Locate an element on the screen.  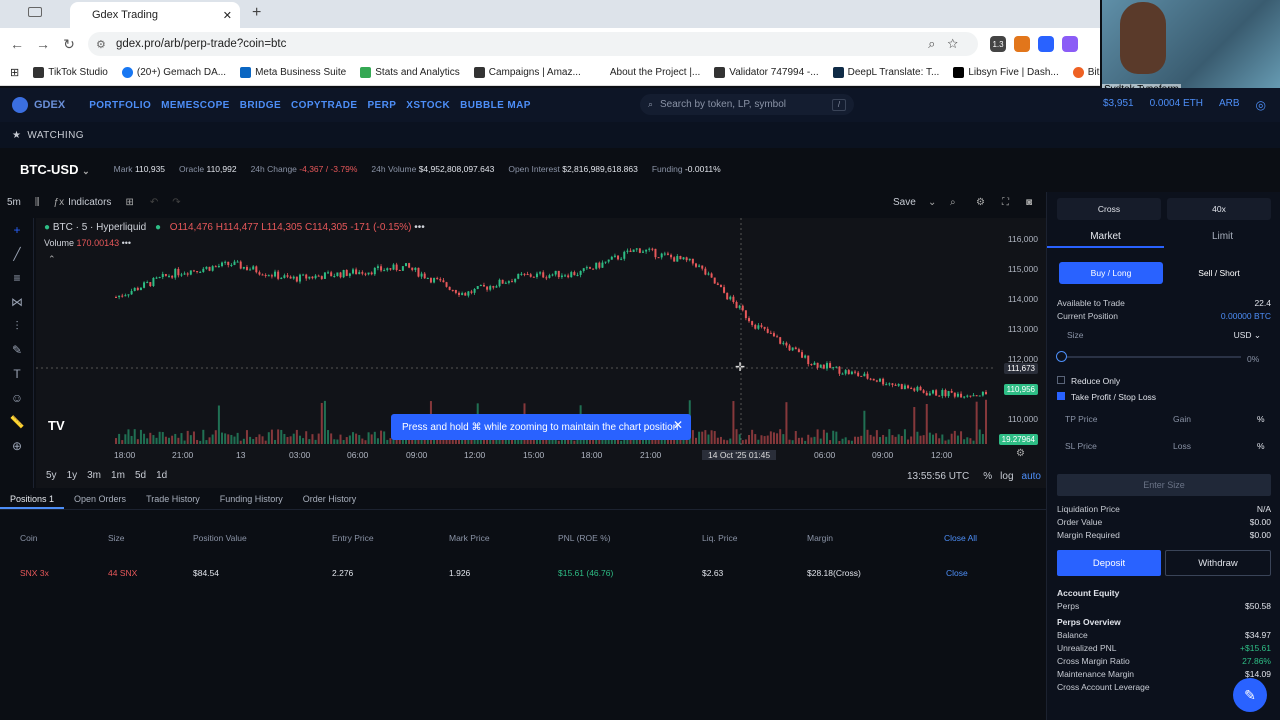
brush-icon: ✎ is located at coordinates (17, 350).